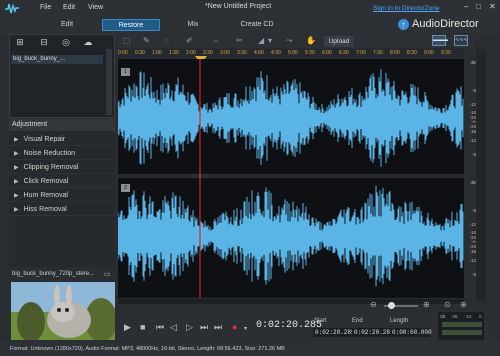 This screenshot has width=500, height=356. I want to click on adjust-noise-reduction: ▶ Noise Reduction, so click(62, 153).